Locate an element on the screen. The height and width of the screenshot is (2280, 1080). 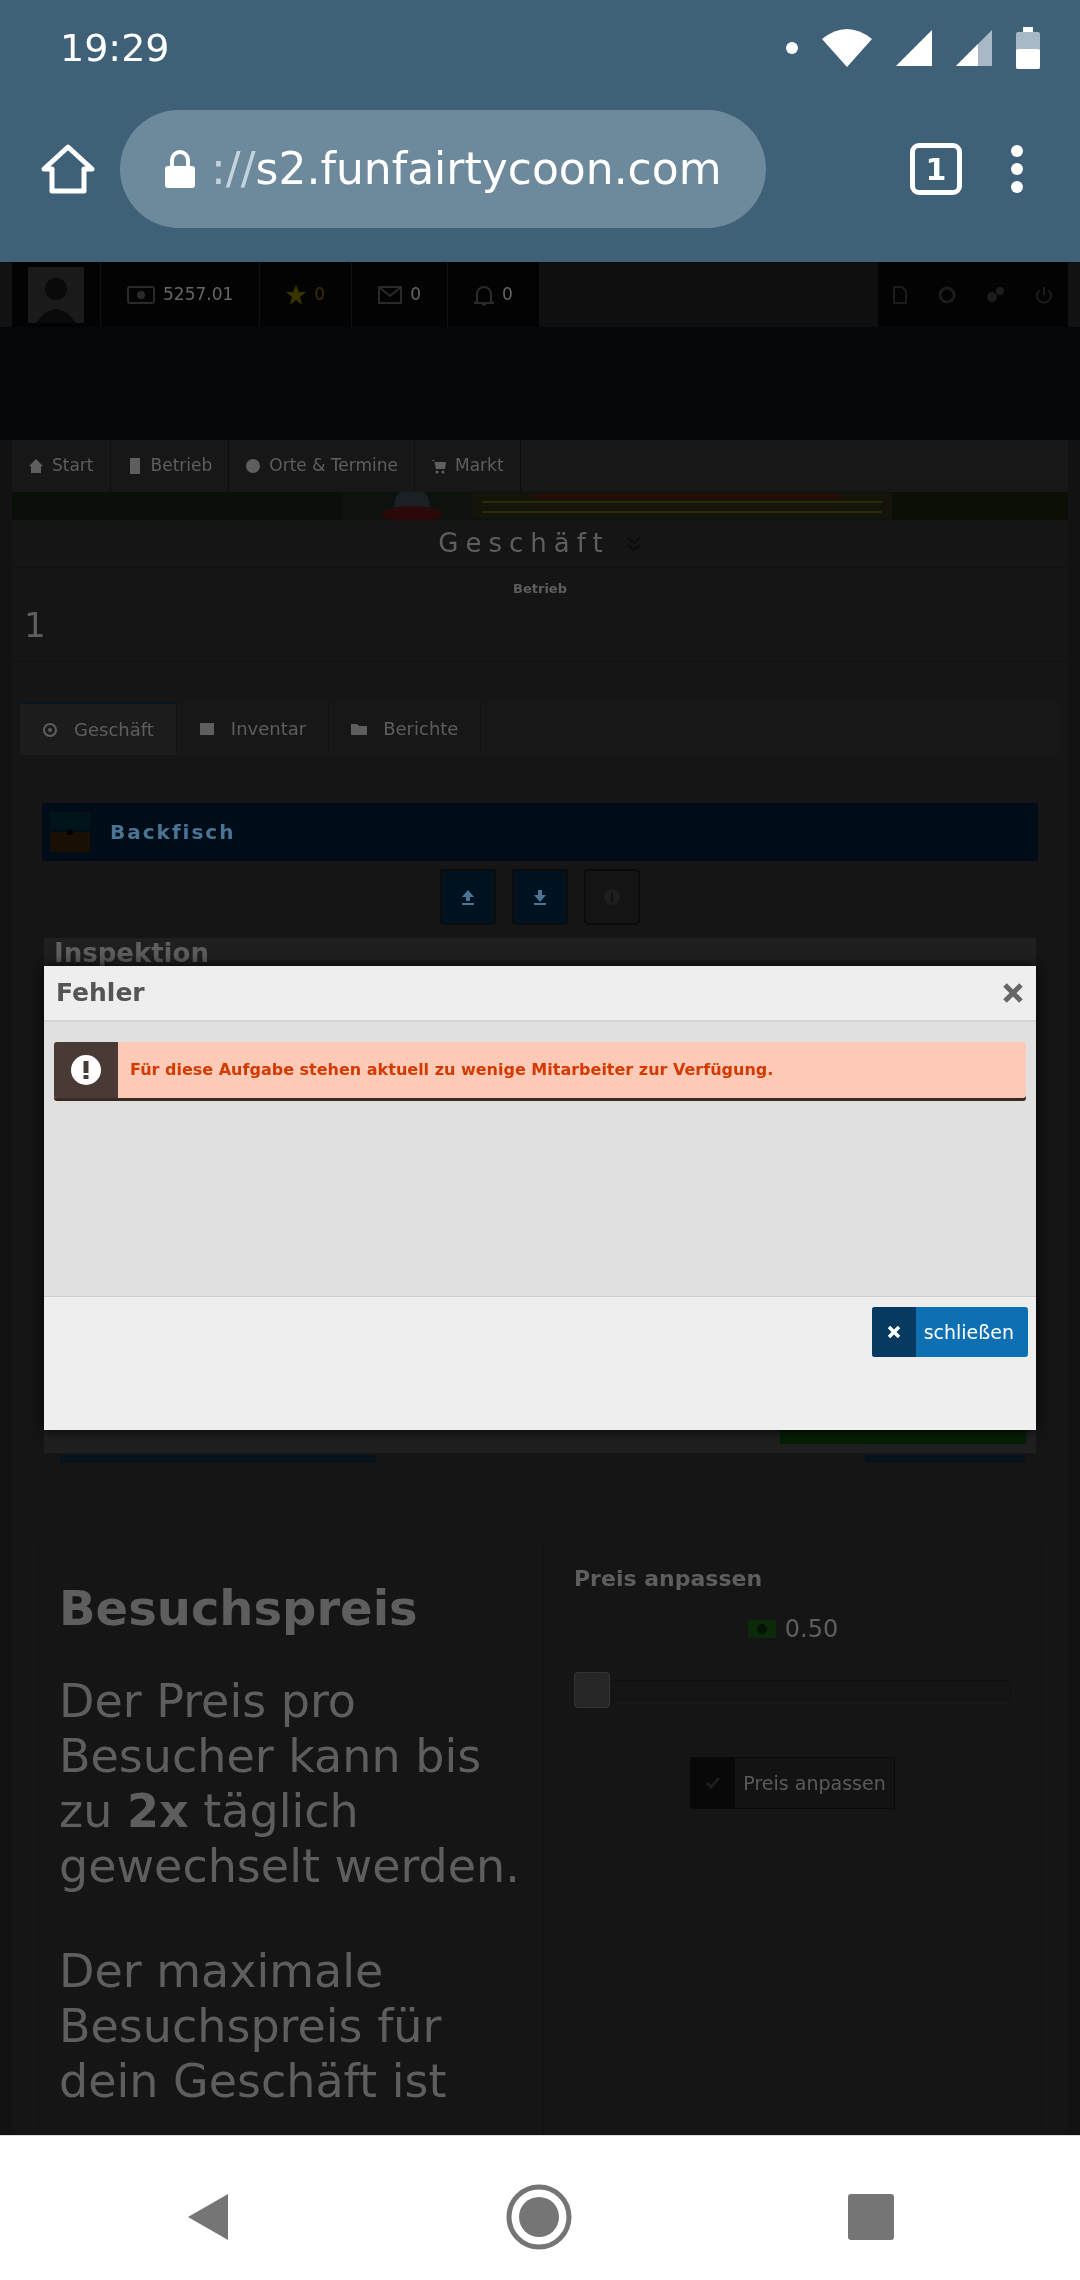
price-paragraph: Der Preis pro Besucher kann bis zu 2x täglich gewechselt werden. is located at coordinates (290, 1784).